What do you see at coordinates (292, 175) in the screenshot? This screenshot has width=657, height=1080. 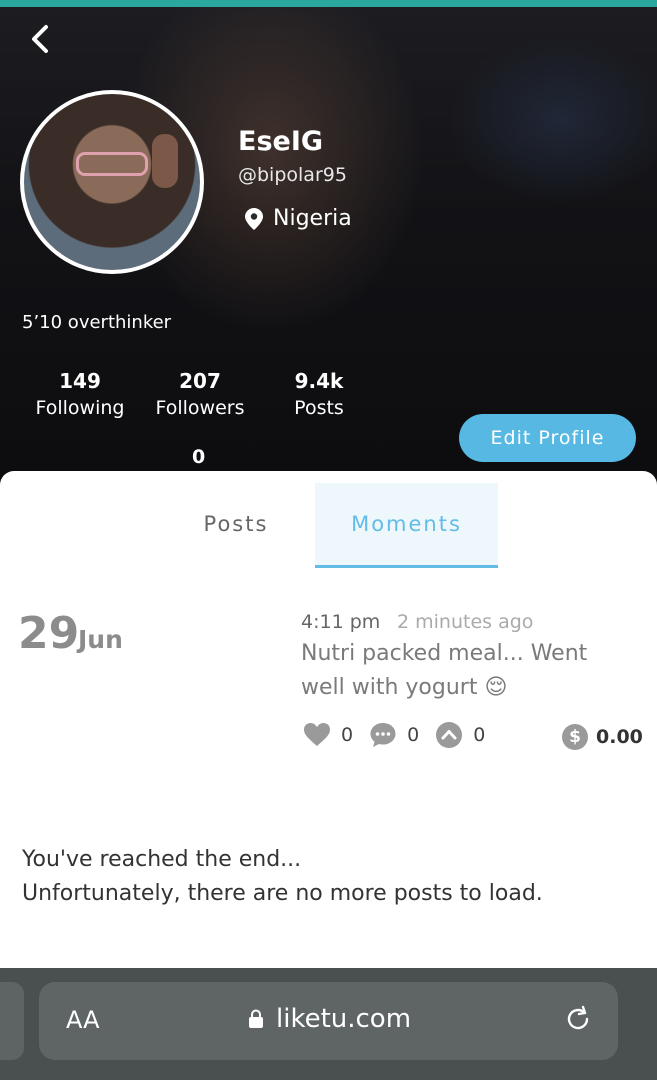 I see `profile-handle: @bipolar95` at bounding box center [292, 175].